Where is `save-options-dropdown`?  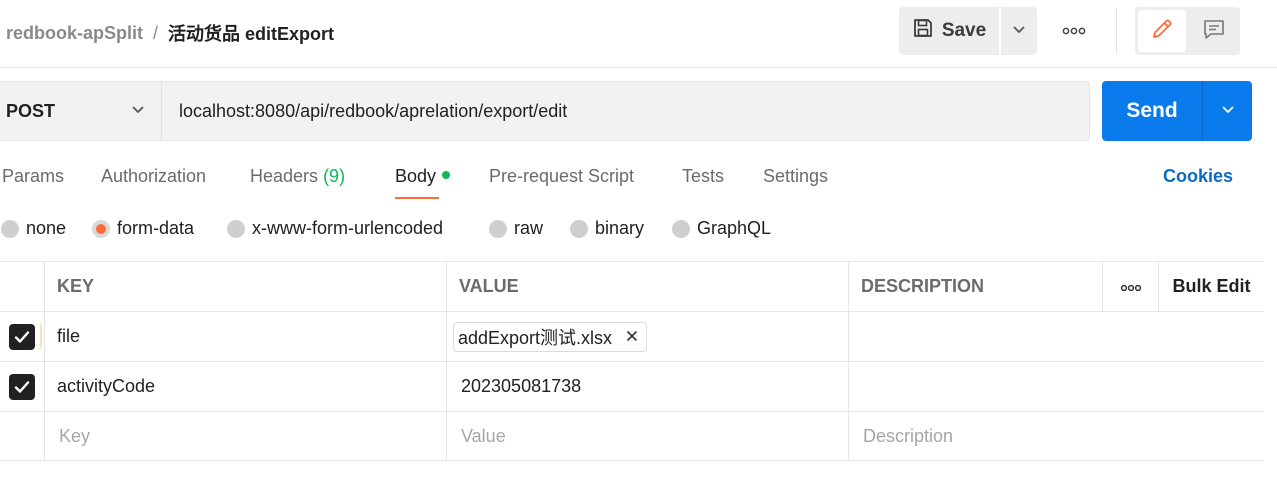 save-options-dropdown is located at coordinates (1019, 31).